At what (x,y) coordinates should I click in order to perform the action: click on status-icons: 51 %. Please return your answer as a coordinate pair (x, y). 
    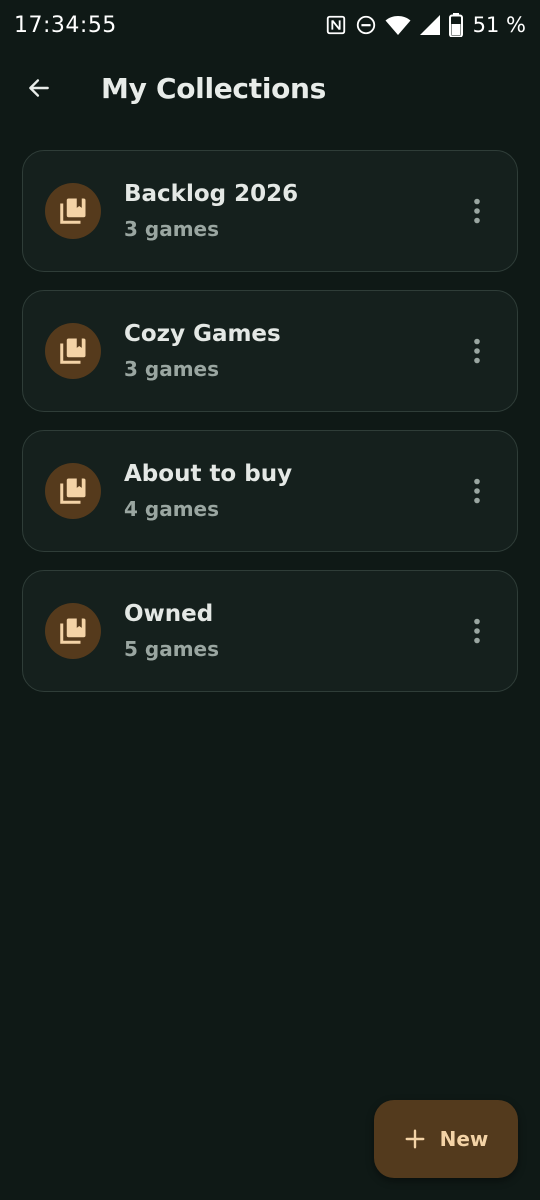
    Looking at the image, I should click on (425, 25).